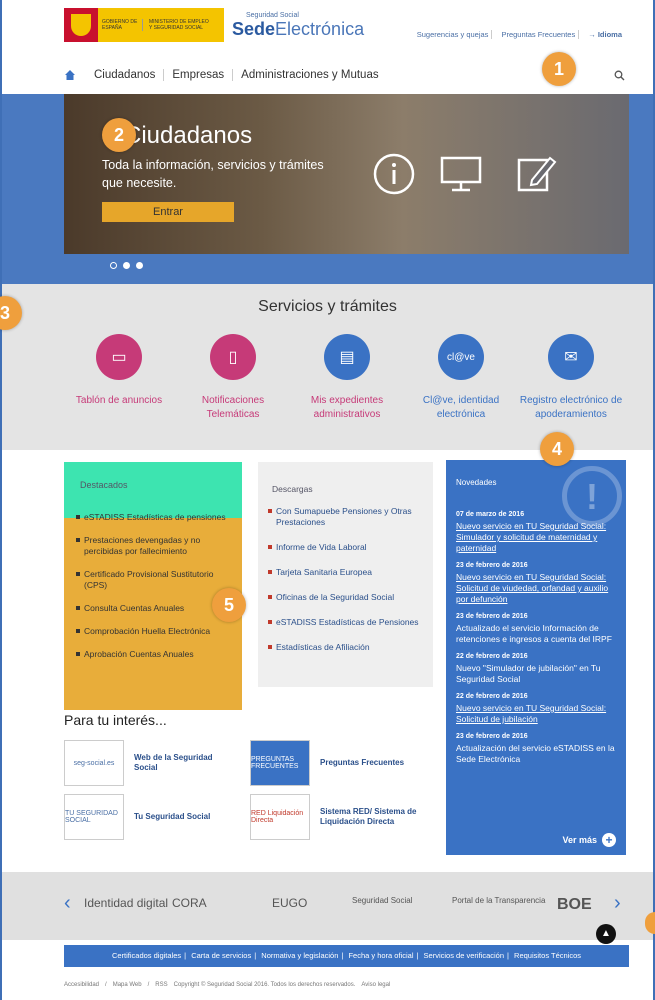 The height and width of the screenshot is (1000, 655). What do you see at coordinates (461, 357) in the screenshot?
I see `clave-icon: cl@ve` at bounding box center [461, 357].